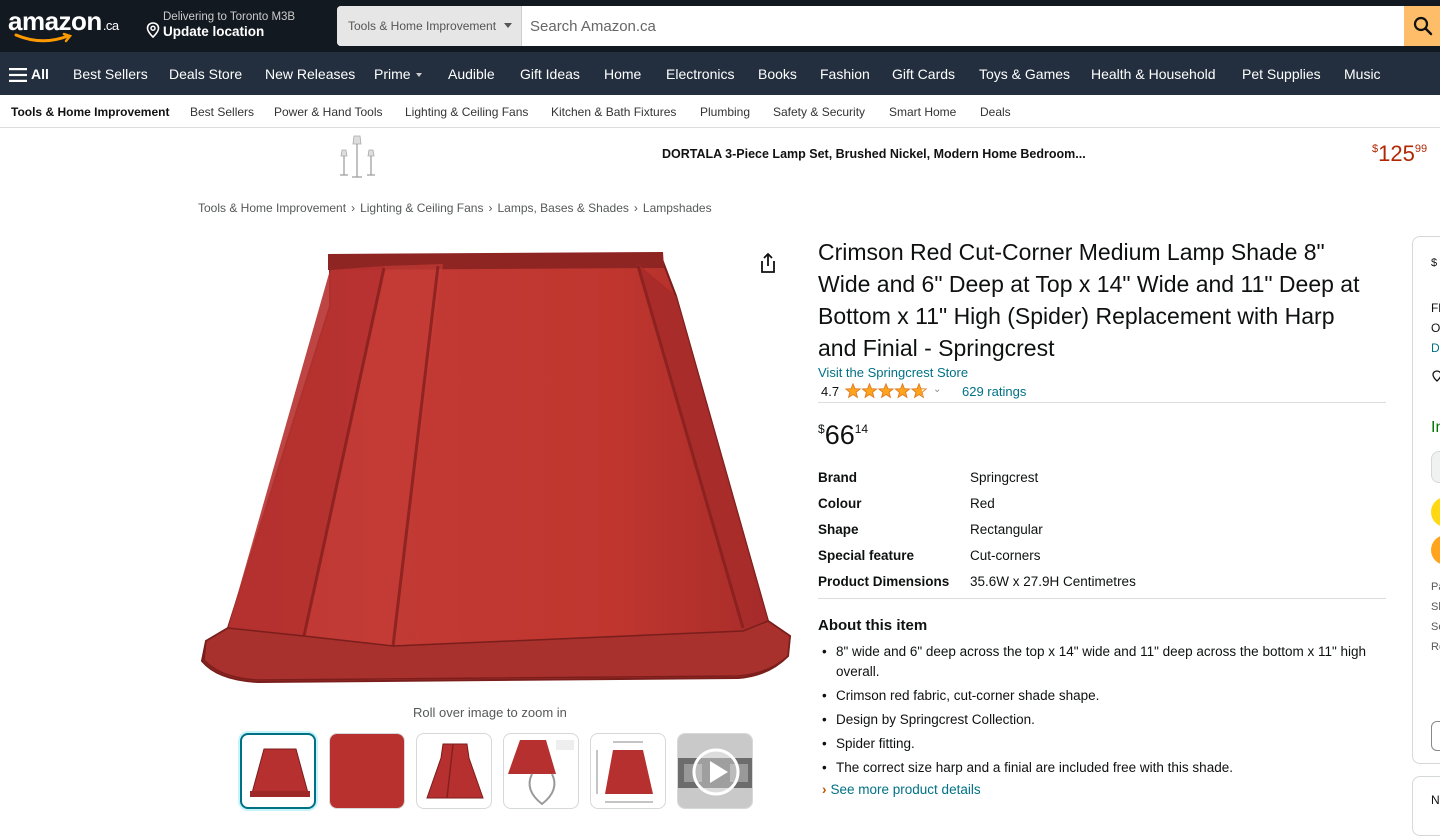  I want to click on star-rating-icon, so click(886, 391).